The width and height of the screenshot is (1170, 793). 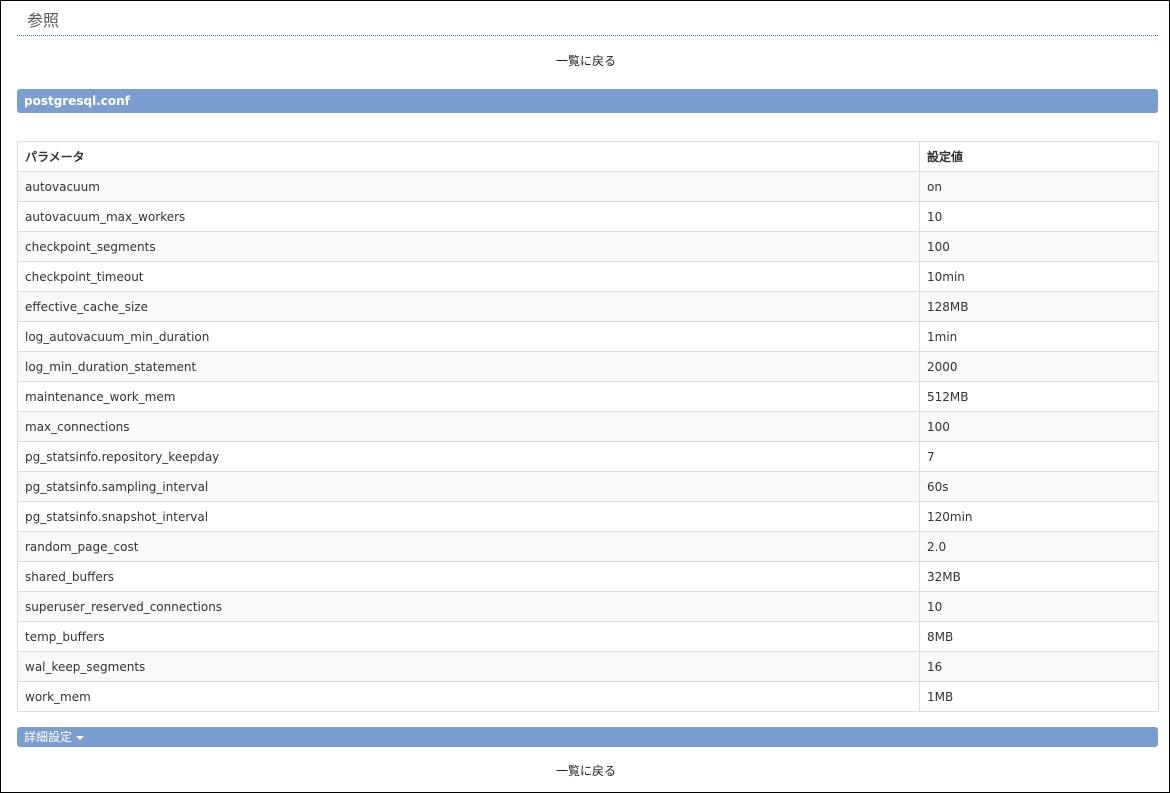 I want to click on page-title: 参照, so click(x=43, y=20).